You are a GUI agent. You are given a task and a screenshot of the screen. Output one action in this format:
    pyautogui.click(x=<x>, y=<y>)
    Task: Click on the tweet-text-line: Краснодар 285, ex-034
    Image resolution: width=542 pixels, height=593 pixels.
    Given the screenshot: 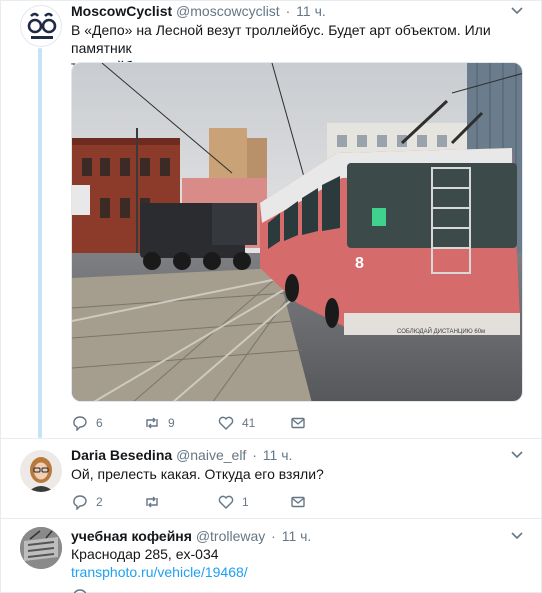 What is the action you would take?
    pyautogui.click(x=145, y=554)
    